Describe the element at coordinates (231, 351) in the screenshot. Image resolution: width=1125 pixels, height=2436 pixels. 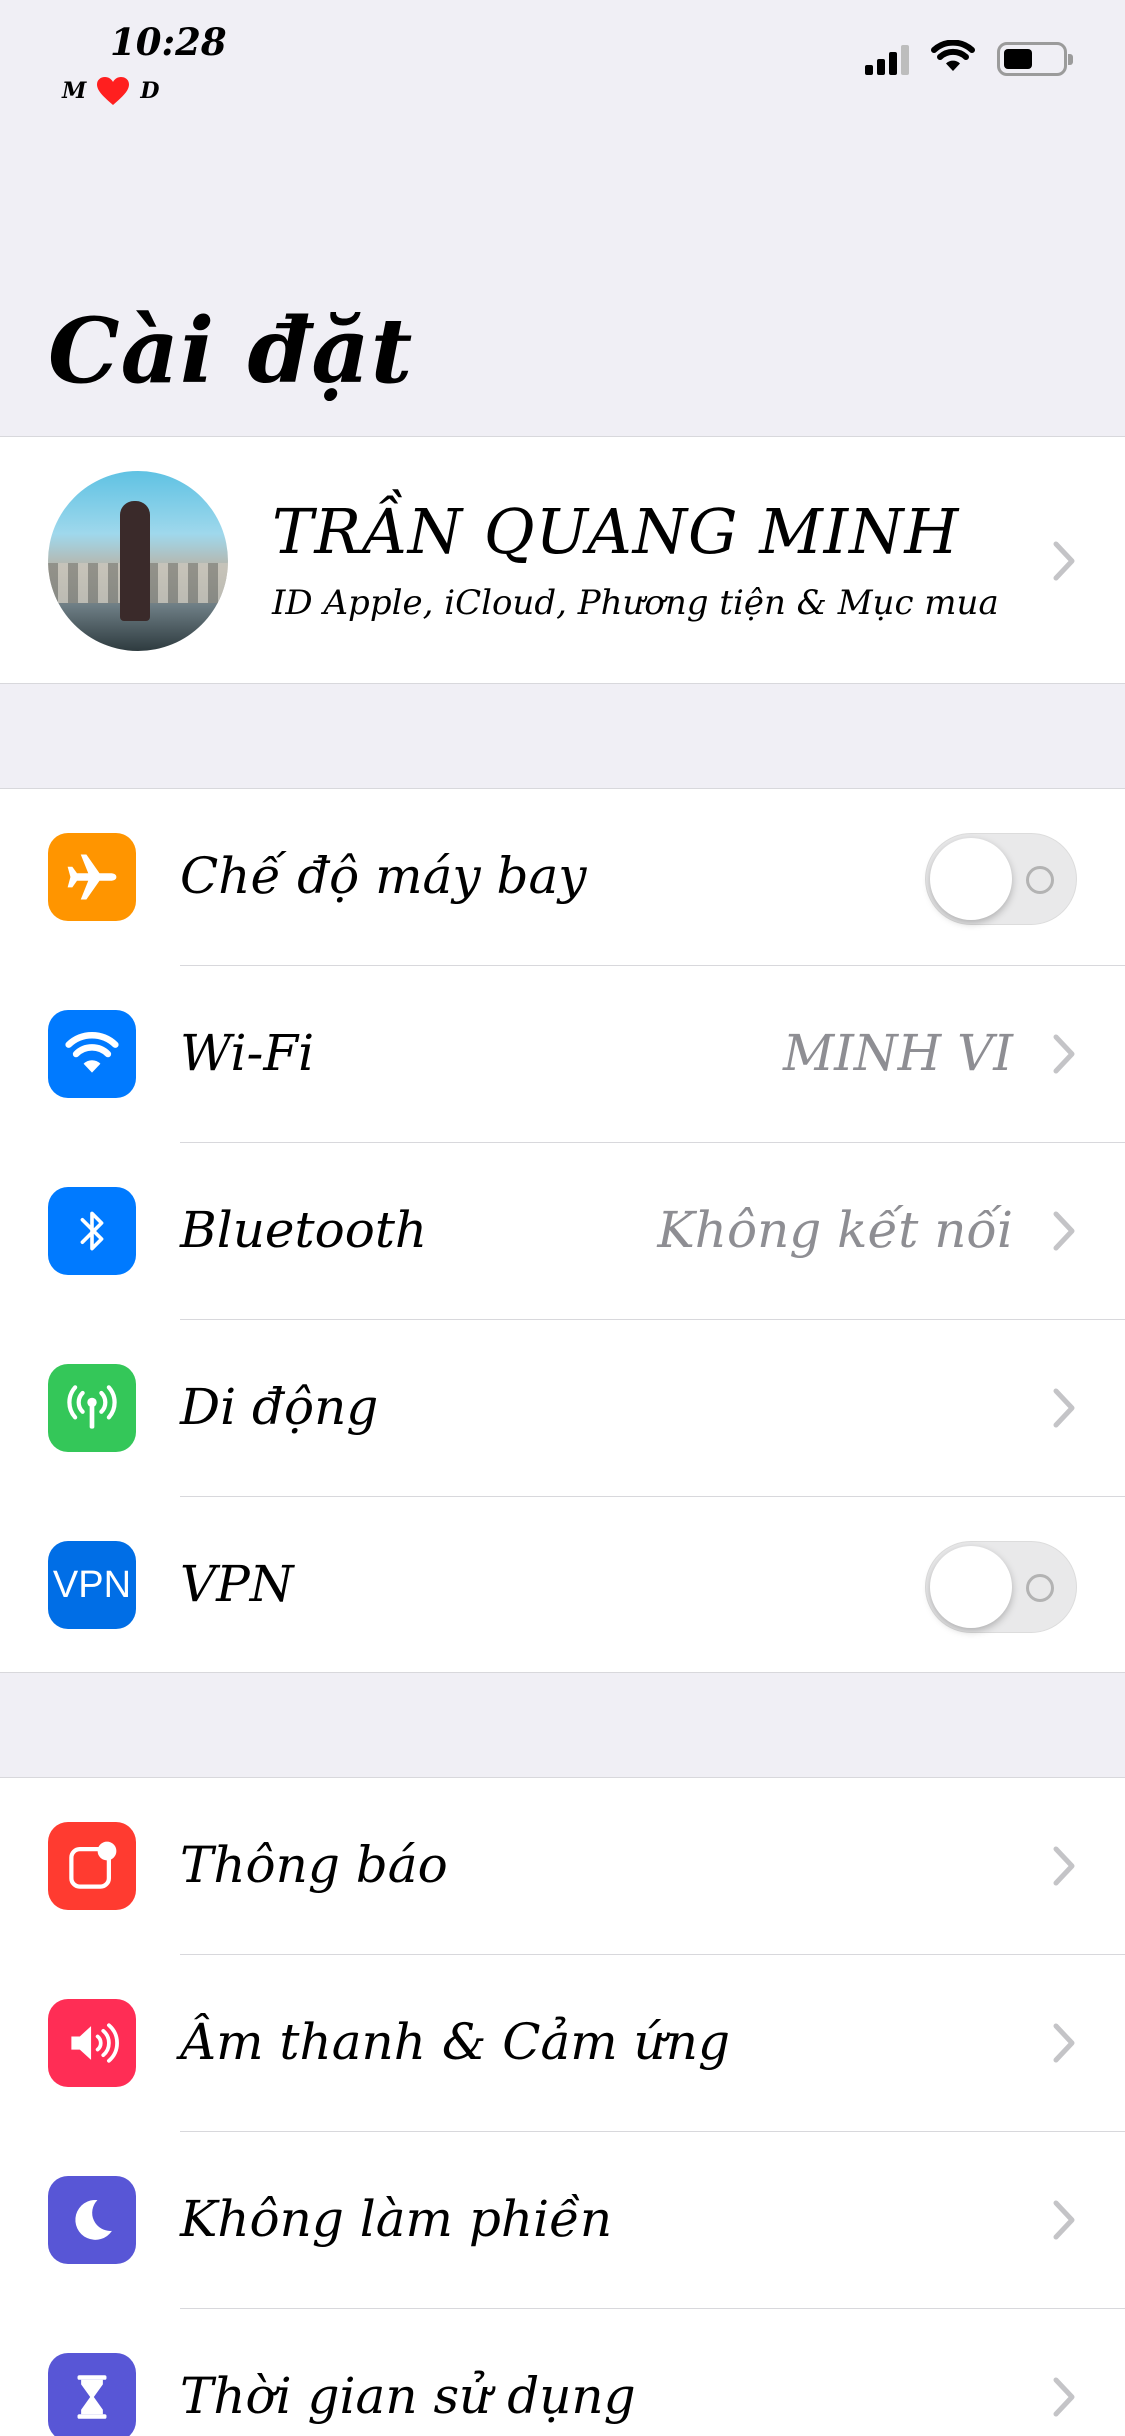
I see `page-title: Cài đặt` at that location.